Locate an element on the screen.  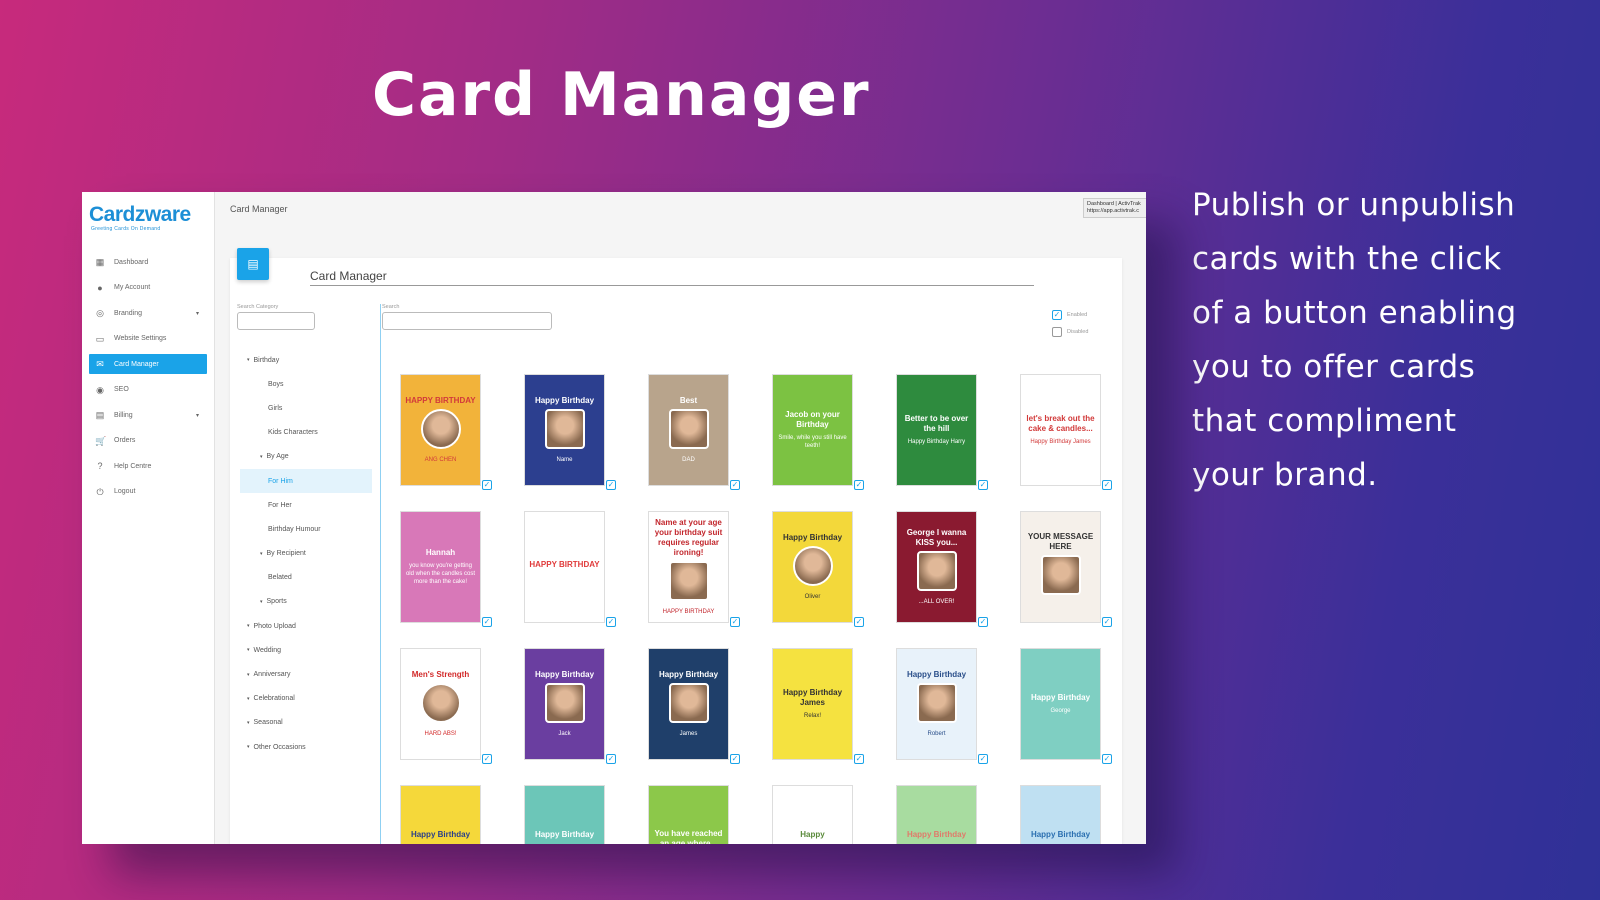
card-thumbnail: Happy Birthday Robert is located at coordinates (936, 704).